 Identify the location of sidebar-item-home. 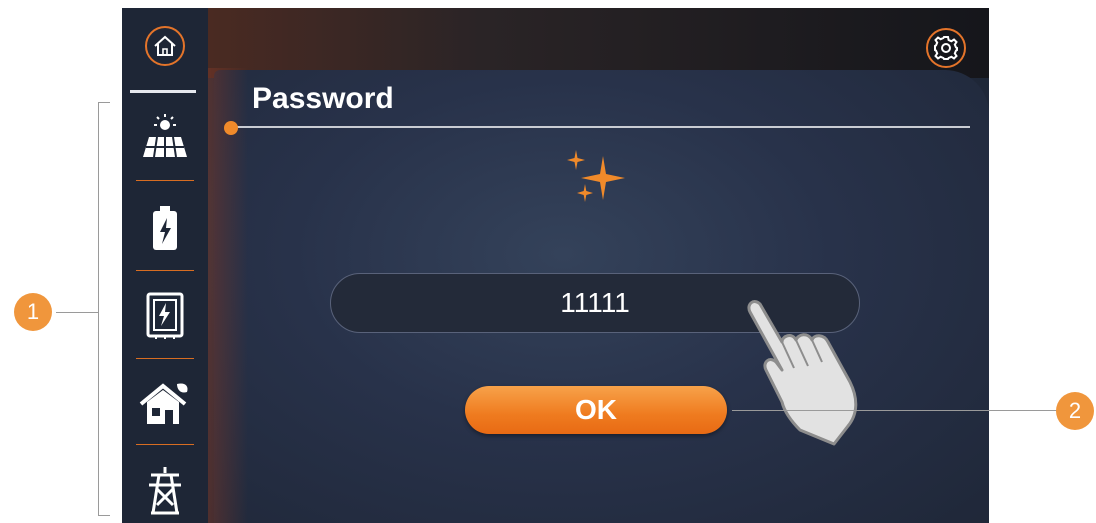
(165, 46).